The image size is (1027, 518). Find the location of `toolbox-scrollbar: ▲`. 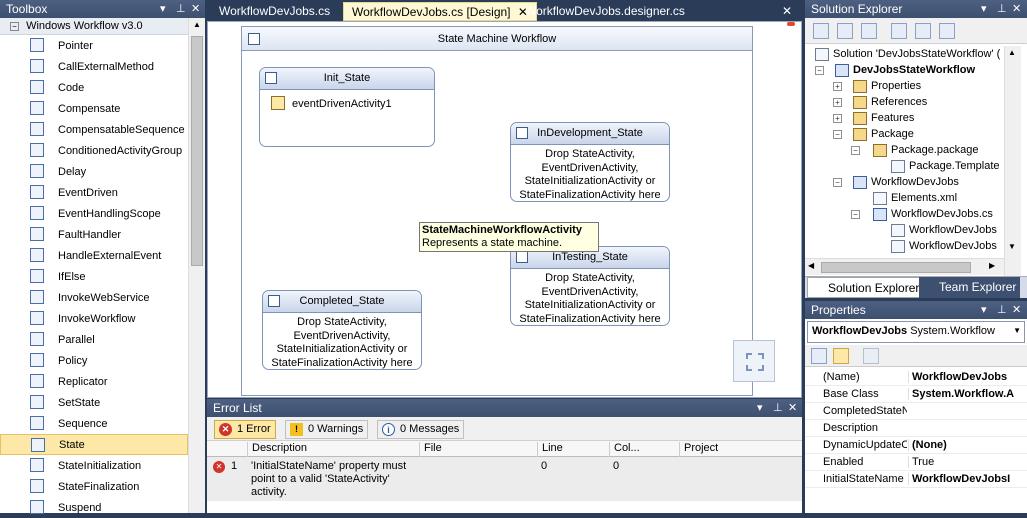

toolbox-scrollbar: ▲ is located at coordinates (196, 265).